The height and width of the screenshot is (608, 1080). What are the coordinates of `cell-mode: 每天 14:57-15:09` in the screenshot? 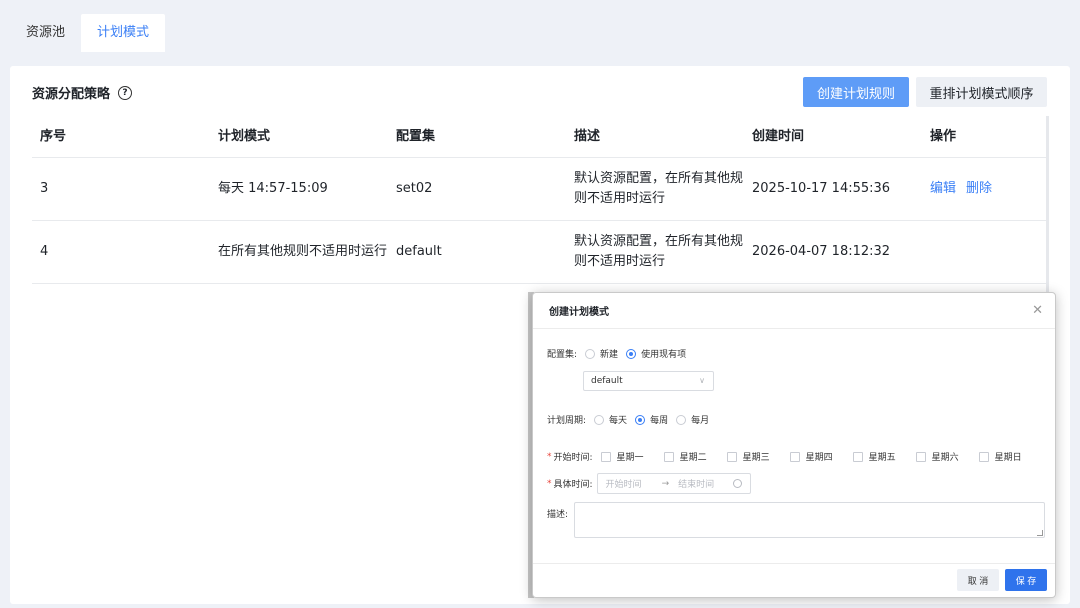 It's located at (273, 188).